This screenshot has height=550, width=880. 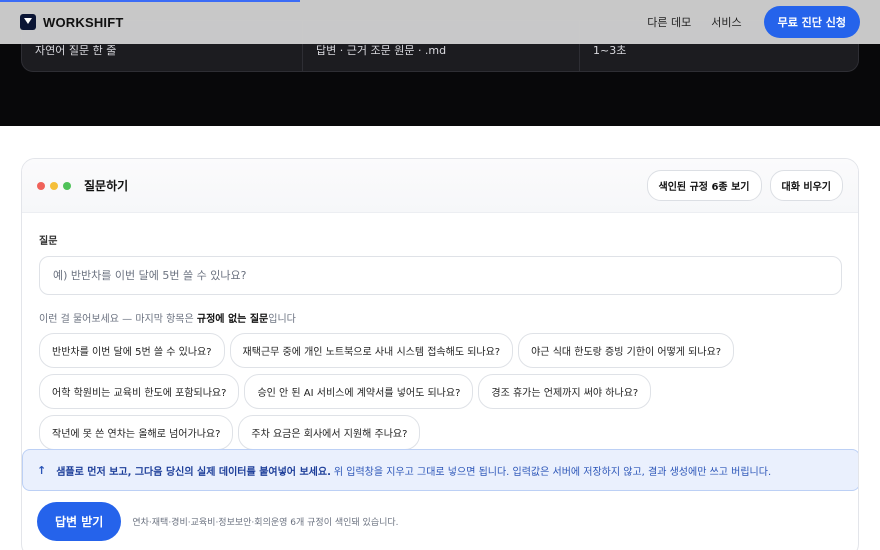 I want to click on notice-bold: 샘플로 먼저 보고, 그다음 당신의 실제 데이터를 붙여넣어 보세요., so click(x=193, y=472).